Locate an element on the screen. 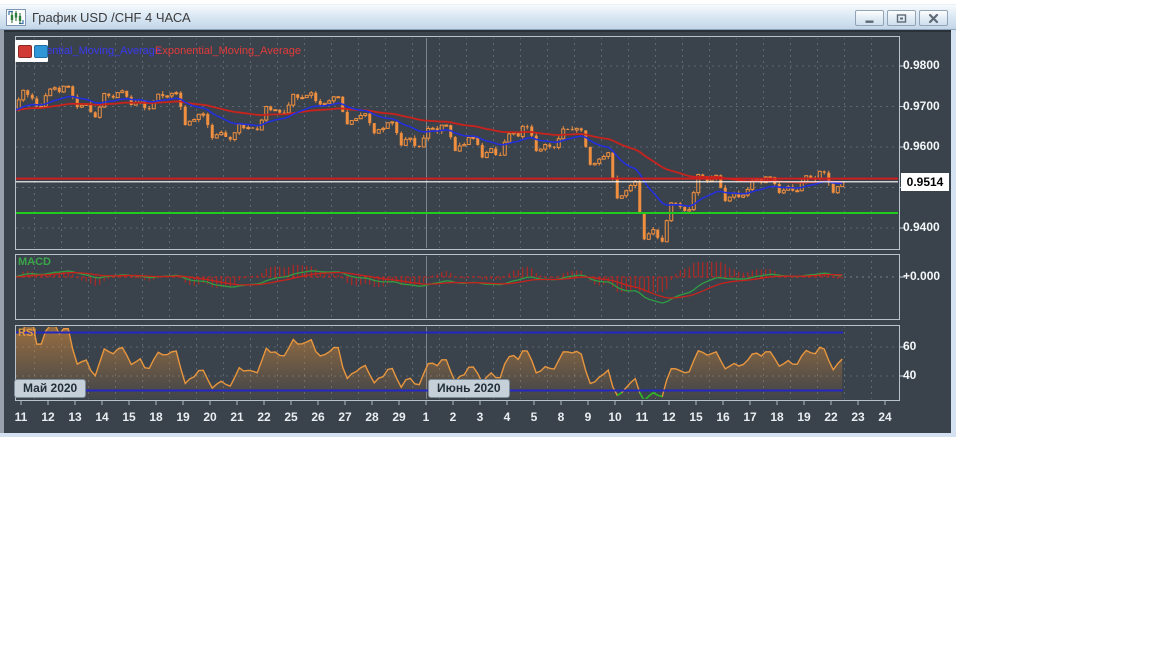 This screenshot has height=648, width=1152. macd-axis-label: +0.000 is located at coordinates (922, 276).